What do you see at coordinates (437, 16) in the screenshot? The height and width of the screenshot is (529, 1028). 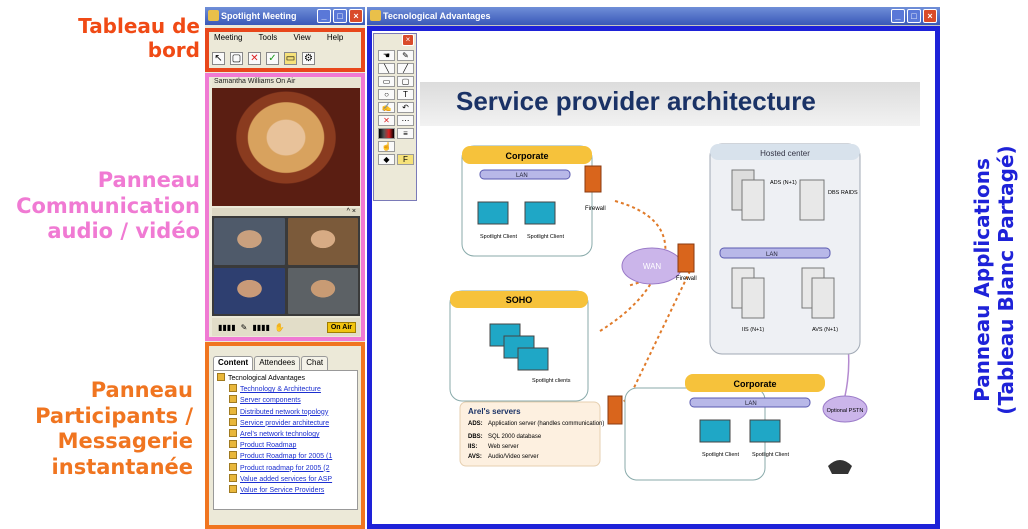 I see `window-title: Tecnological Advantages` at bounding box center [437, 16].